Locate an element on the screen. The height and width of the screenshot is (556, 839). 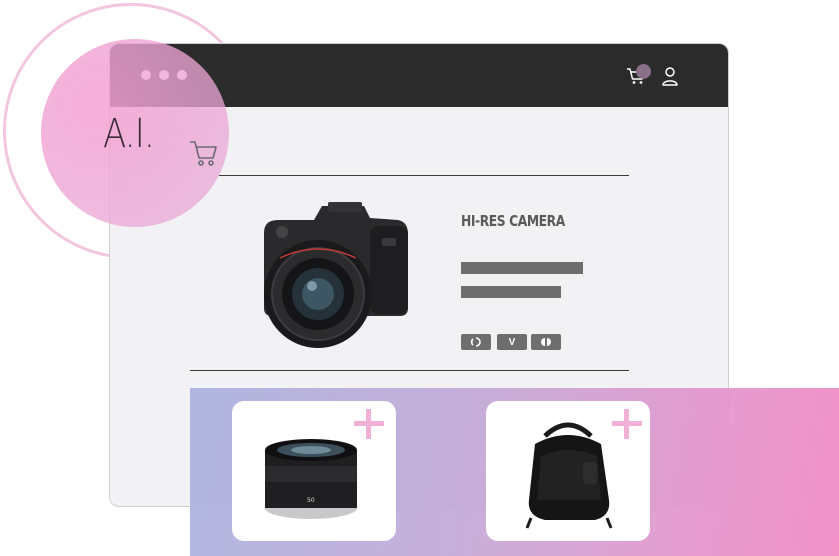
camera-bag-image is located at coordinates (569, 475).